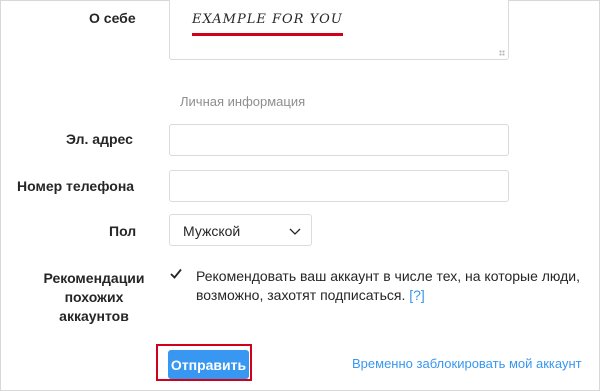 The height and width of the screenshot is (391, 600). What do you see at coordinates (123, 231) in the screenshot?
I see `gender-label: Пол` at bounding box center [123, 231].